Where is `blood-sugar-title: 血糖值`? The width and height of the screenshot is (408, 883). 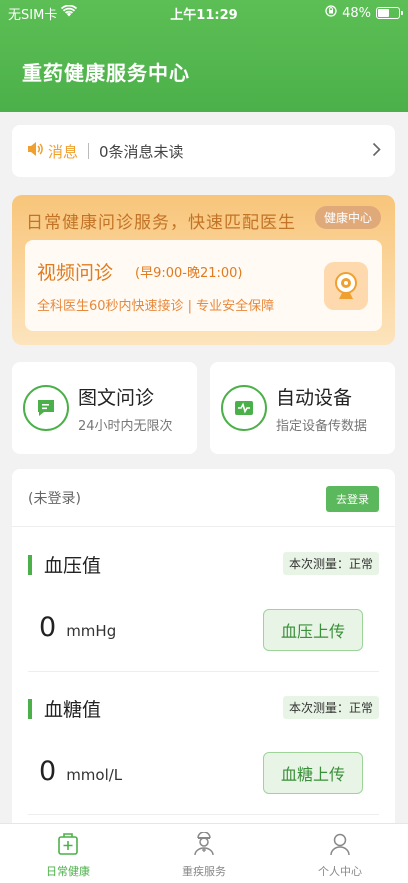 blood-sugar-title: 血糖值 is located at coordinates (73, 710).